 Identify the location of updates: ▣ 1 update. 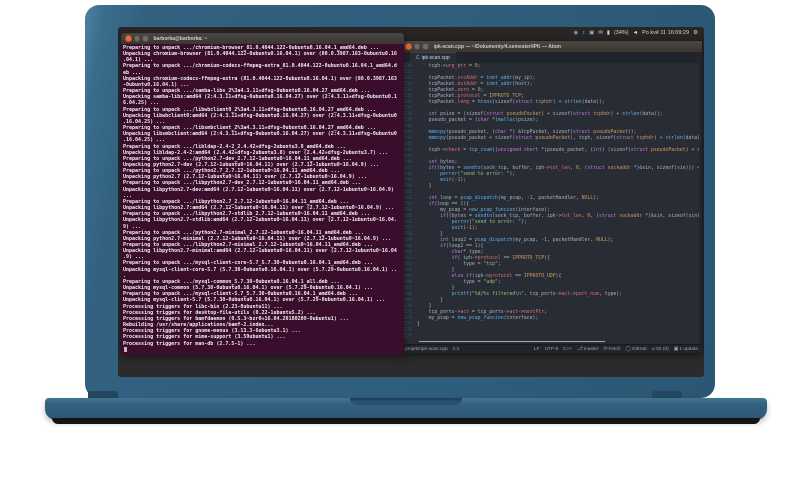
(686, 349).